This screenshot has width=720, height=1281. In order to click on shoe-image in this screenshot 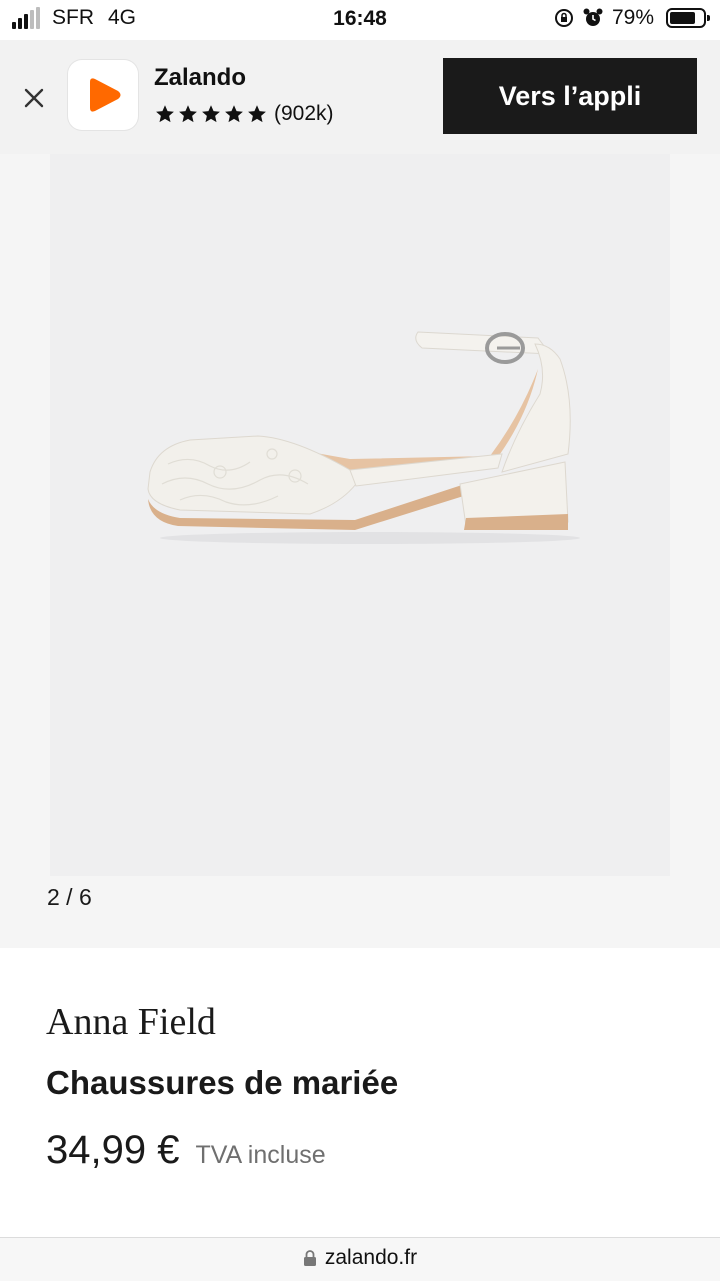, I will do `click(363, 437)`.